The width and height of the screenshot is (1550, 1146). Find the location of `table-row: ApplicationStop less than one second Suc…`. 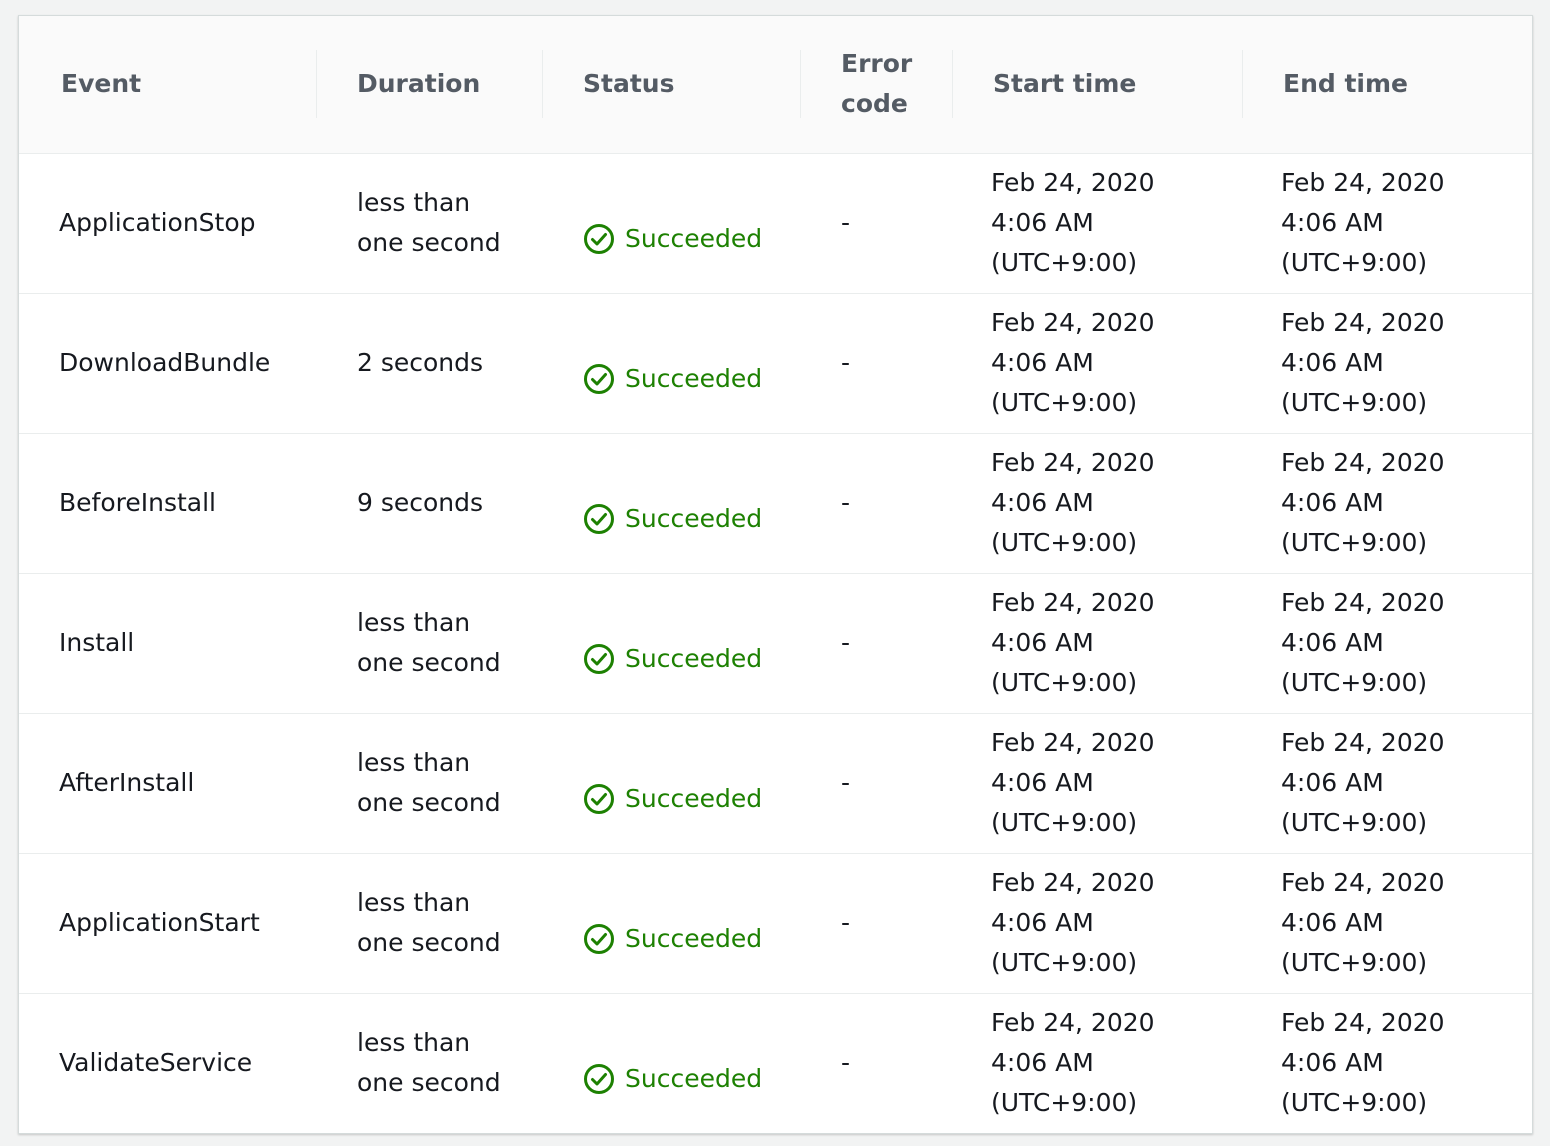

table-row: ApplicationStop less than one second Suc… is located at coordinates (775, 223).